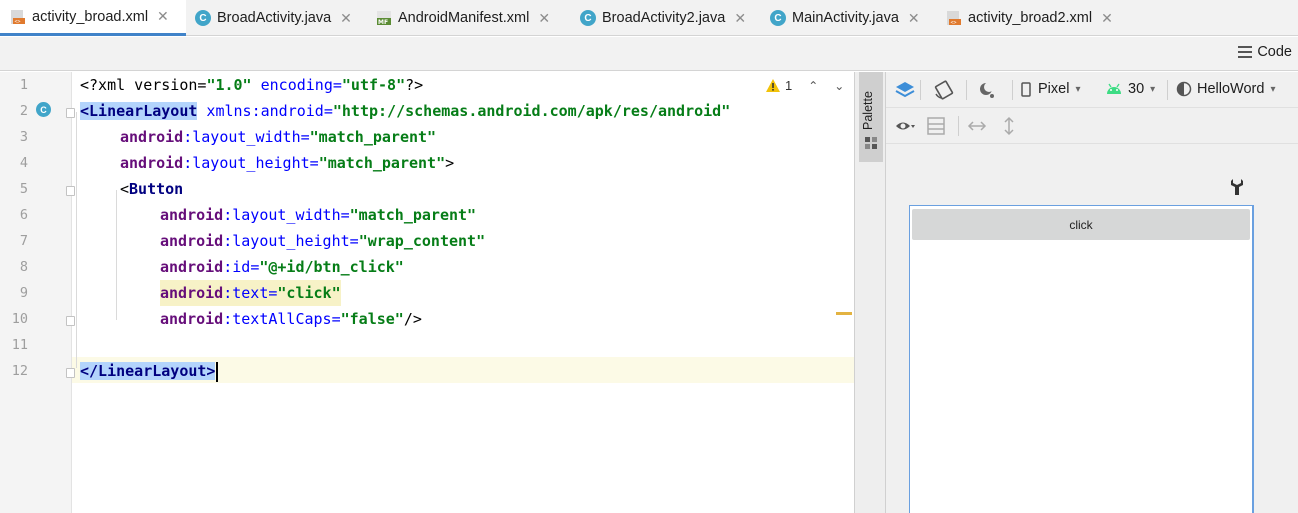 The image size is (1298, 513). I want to click on tab-label: activity_broad2.xml, so click(1030, 18).